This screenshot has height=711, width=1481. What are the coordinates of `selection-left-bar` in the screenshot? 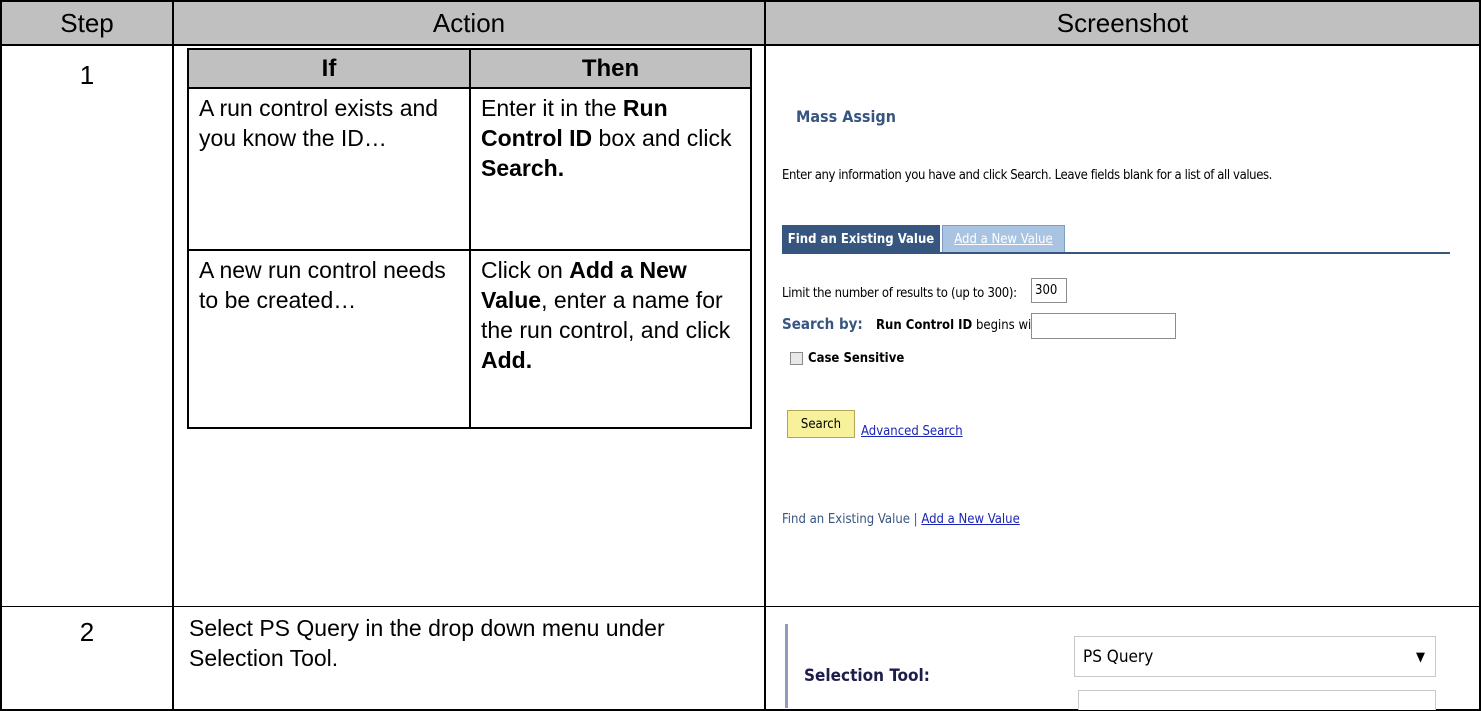 It's located at (786, 666).